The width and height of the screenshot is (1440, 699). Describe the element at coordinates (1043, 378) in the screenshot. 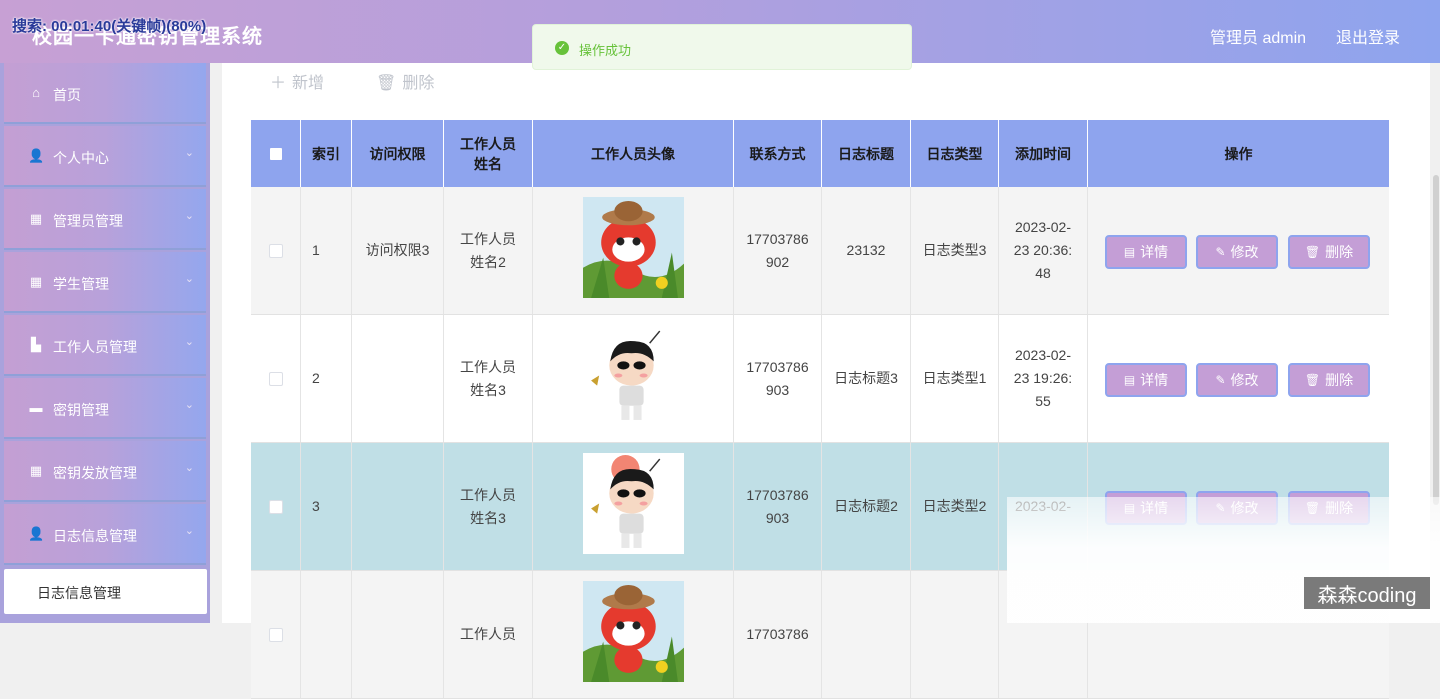

I see `time-line: 23 19:26:` at that location.